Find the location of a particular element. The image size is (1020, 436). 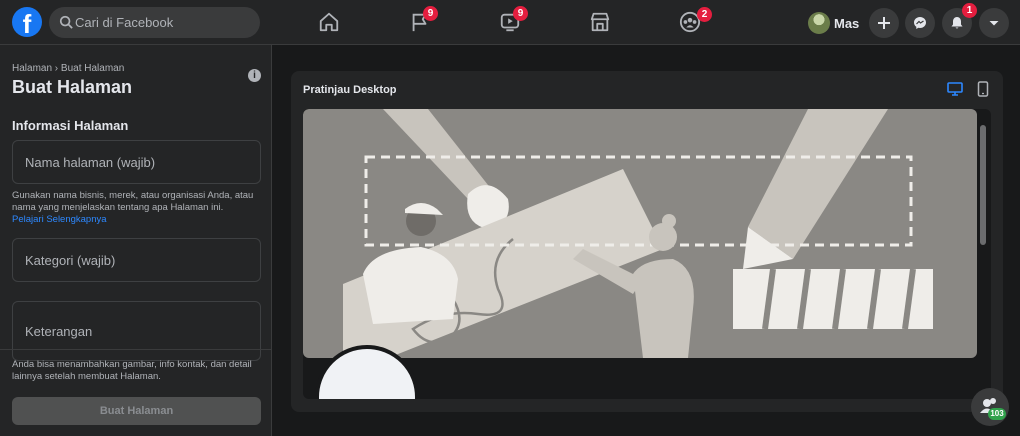

nav-watch: 9 is located at coordinates (510, 22).